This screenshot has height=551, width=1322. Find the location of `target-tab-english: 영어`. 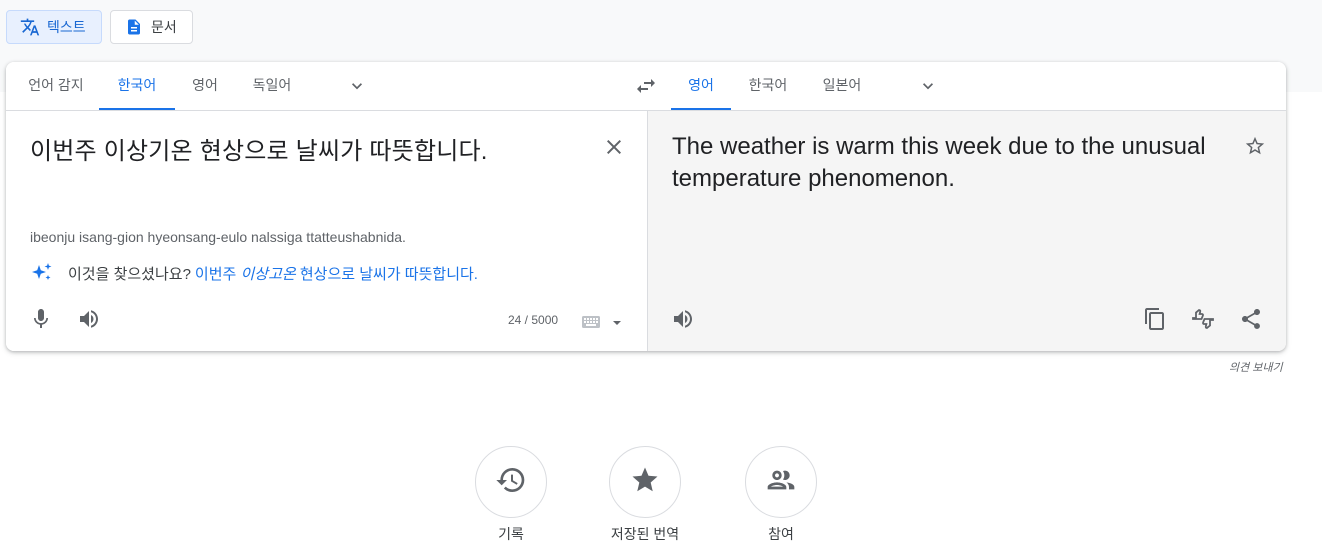

target-tab-english: 영어 is located at coordinates (701, 86).